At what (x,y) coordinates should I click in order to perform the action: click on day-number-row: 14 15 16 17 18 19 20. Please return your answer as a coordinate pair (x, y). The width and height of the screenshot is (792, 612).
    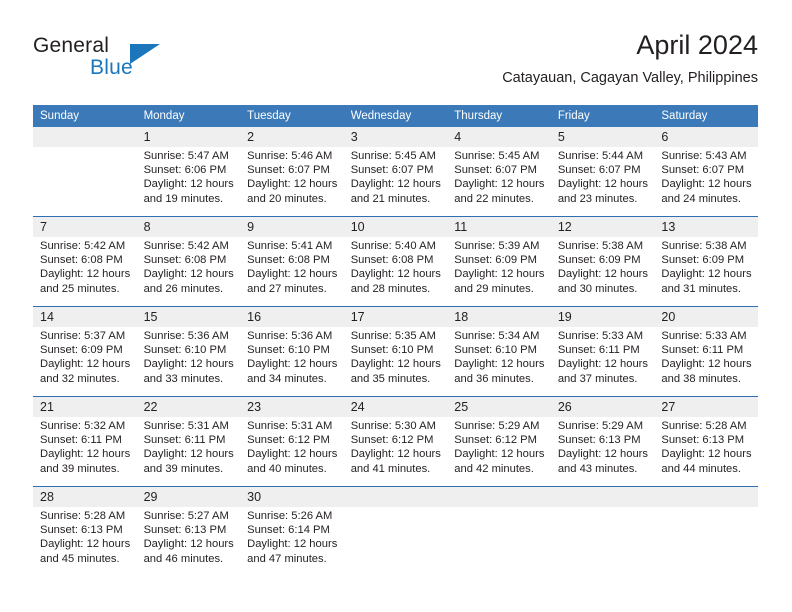
    Looking at the image, I should click on (395, 316).